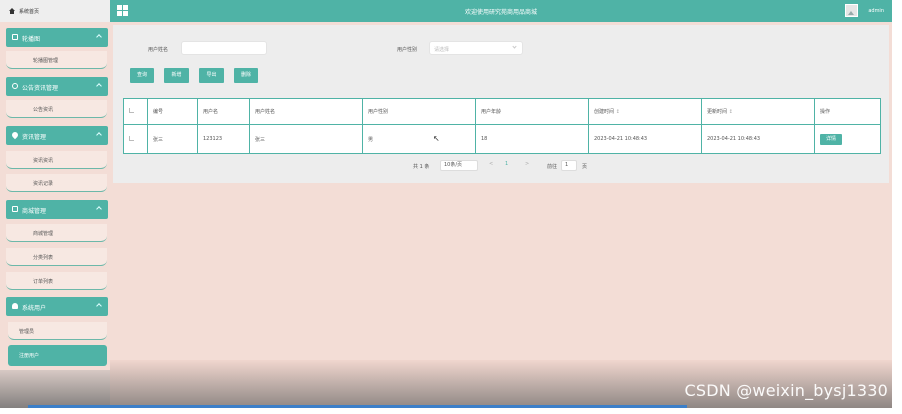  I want to click on info-icon, so click(15, 86).